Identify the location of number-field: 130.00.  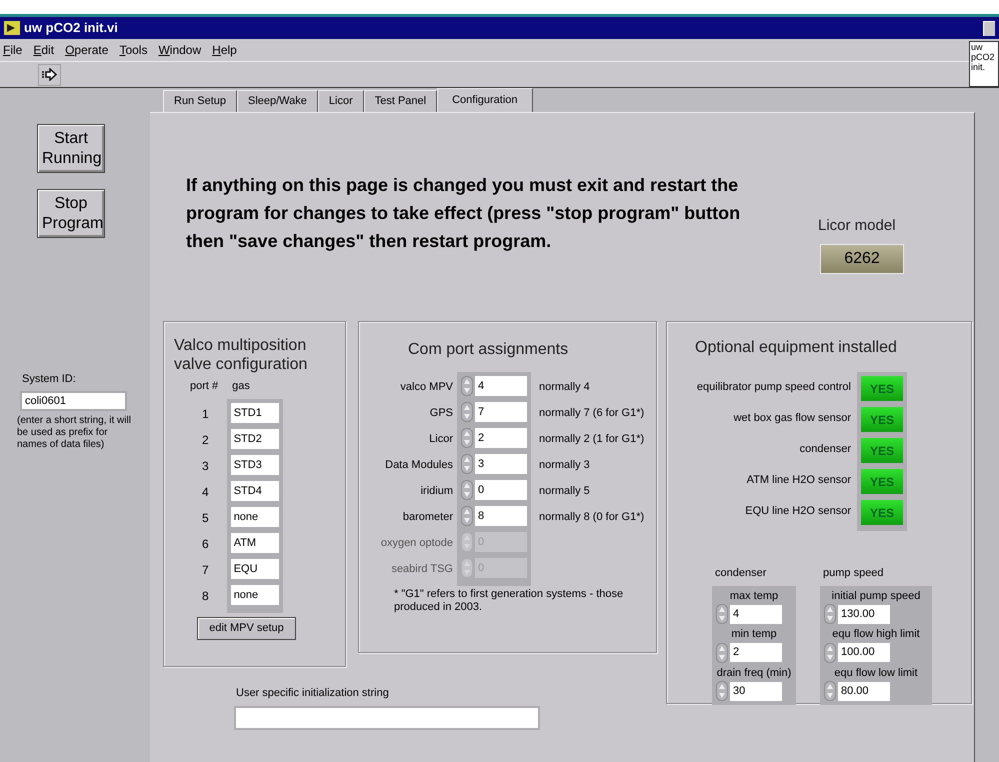
(864, 614).